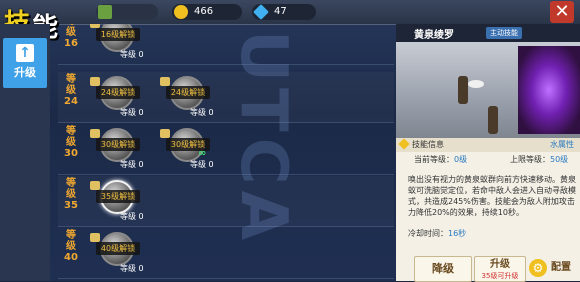 This screenshot has width=580, height=282. I want to click on config-button: ⚙ 配置, so click(554, 268).